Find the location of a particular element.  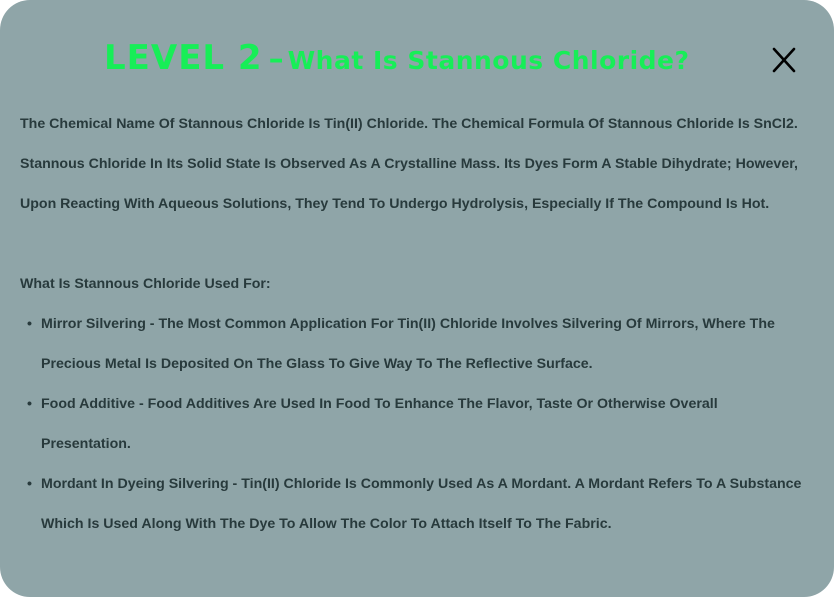

close-button is located at coordinates (784, 60).